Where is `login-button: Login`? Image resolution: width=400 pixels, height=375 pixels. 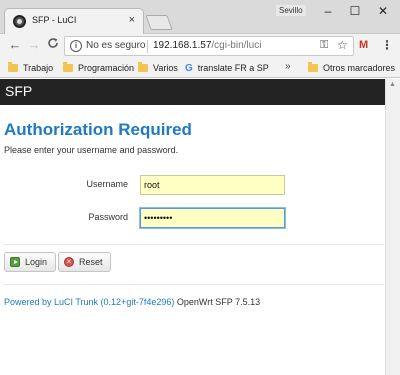
login-button: Login is located at coordinates (30, 262).